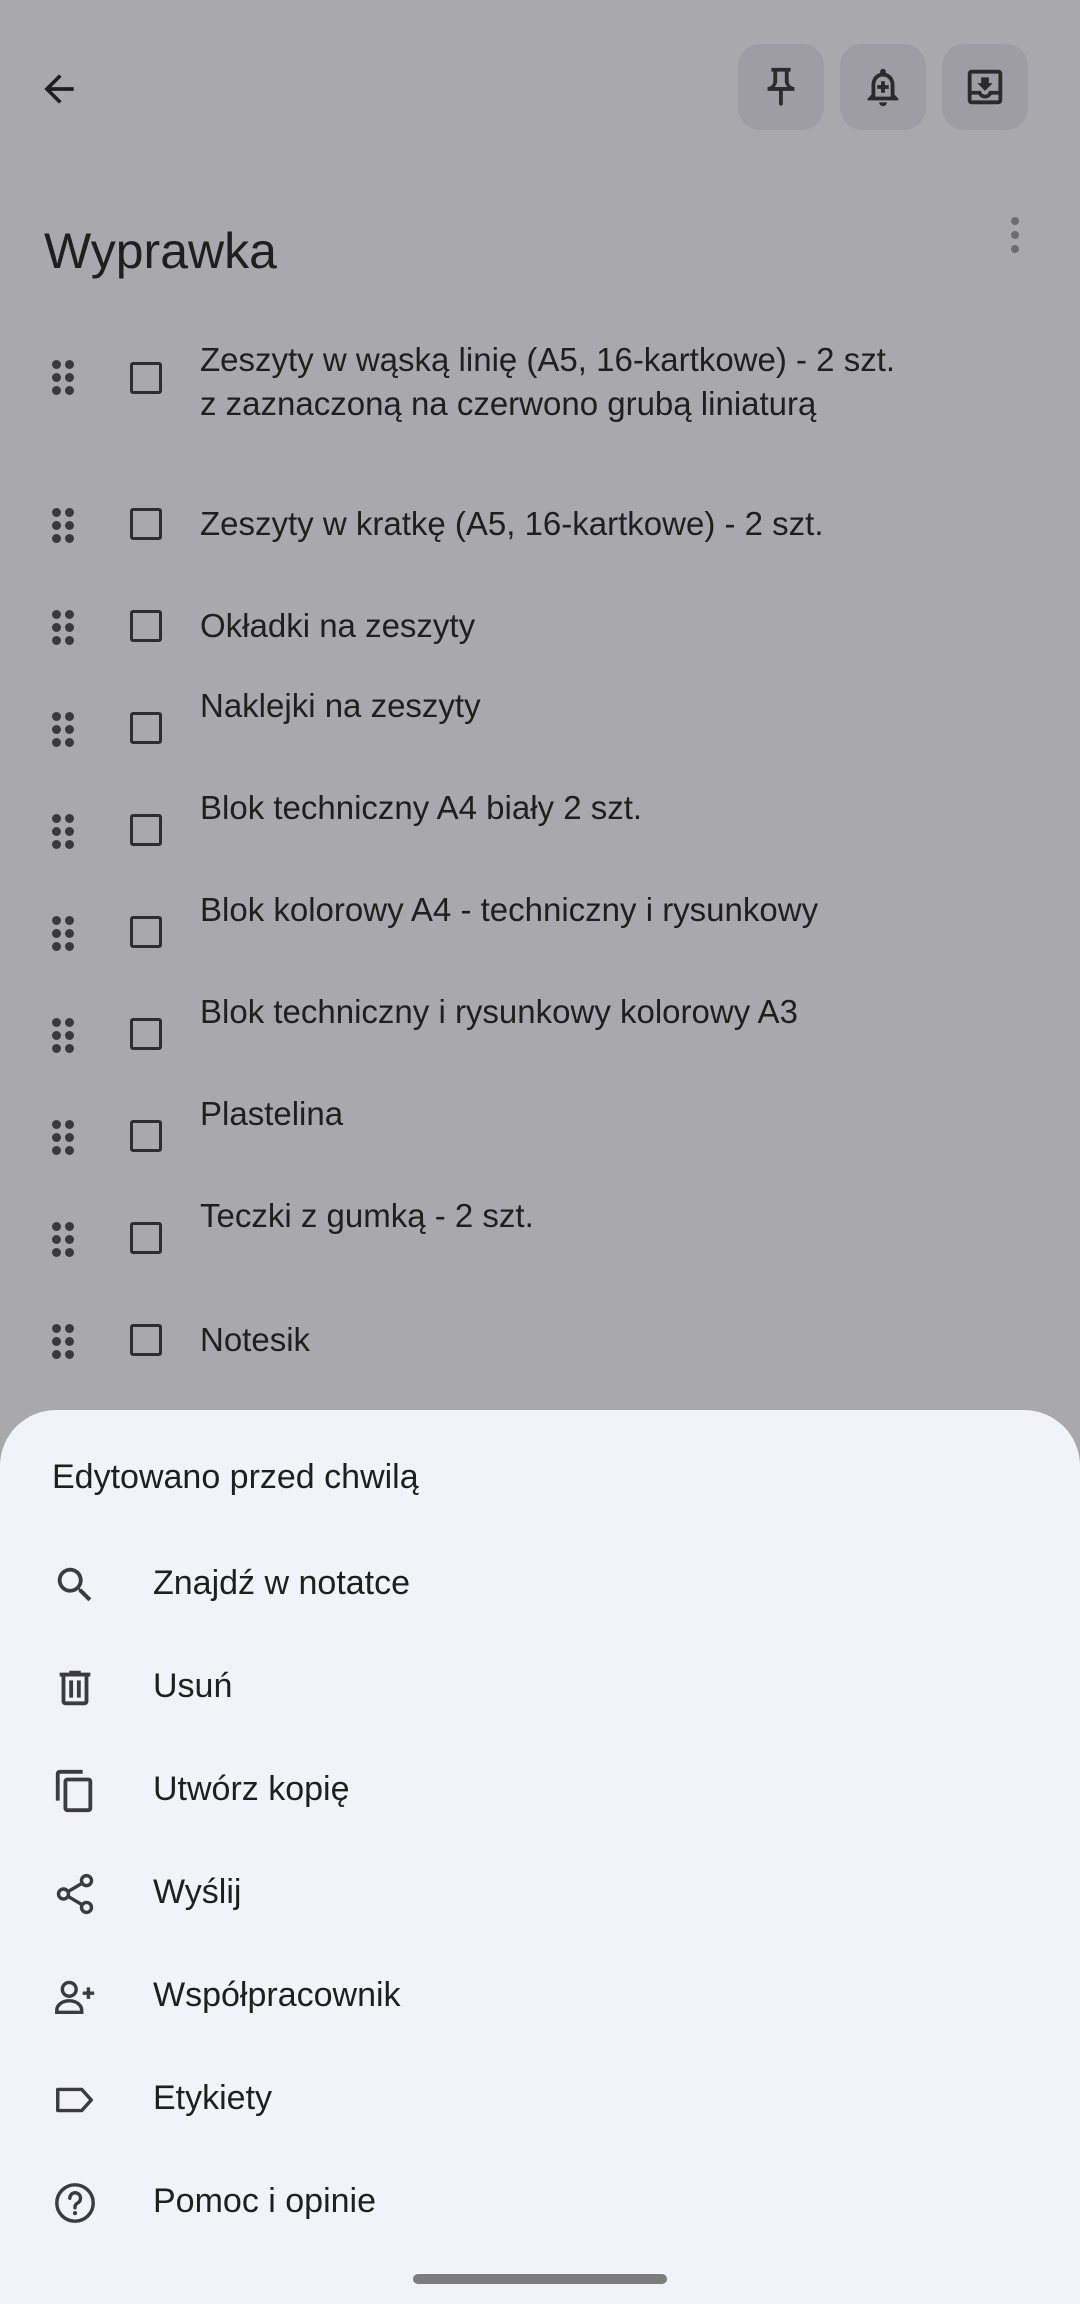 Image resolution: width=1080 pixels, height=2304 pixels. I want to click on menu-item-help-feedback: Pomoc i opinie, so click(540, 2202).